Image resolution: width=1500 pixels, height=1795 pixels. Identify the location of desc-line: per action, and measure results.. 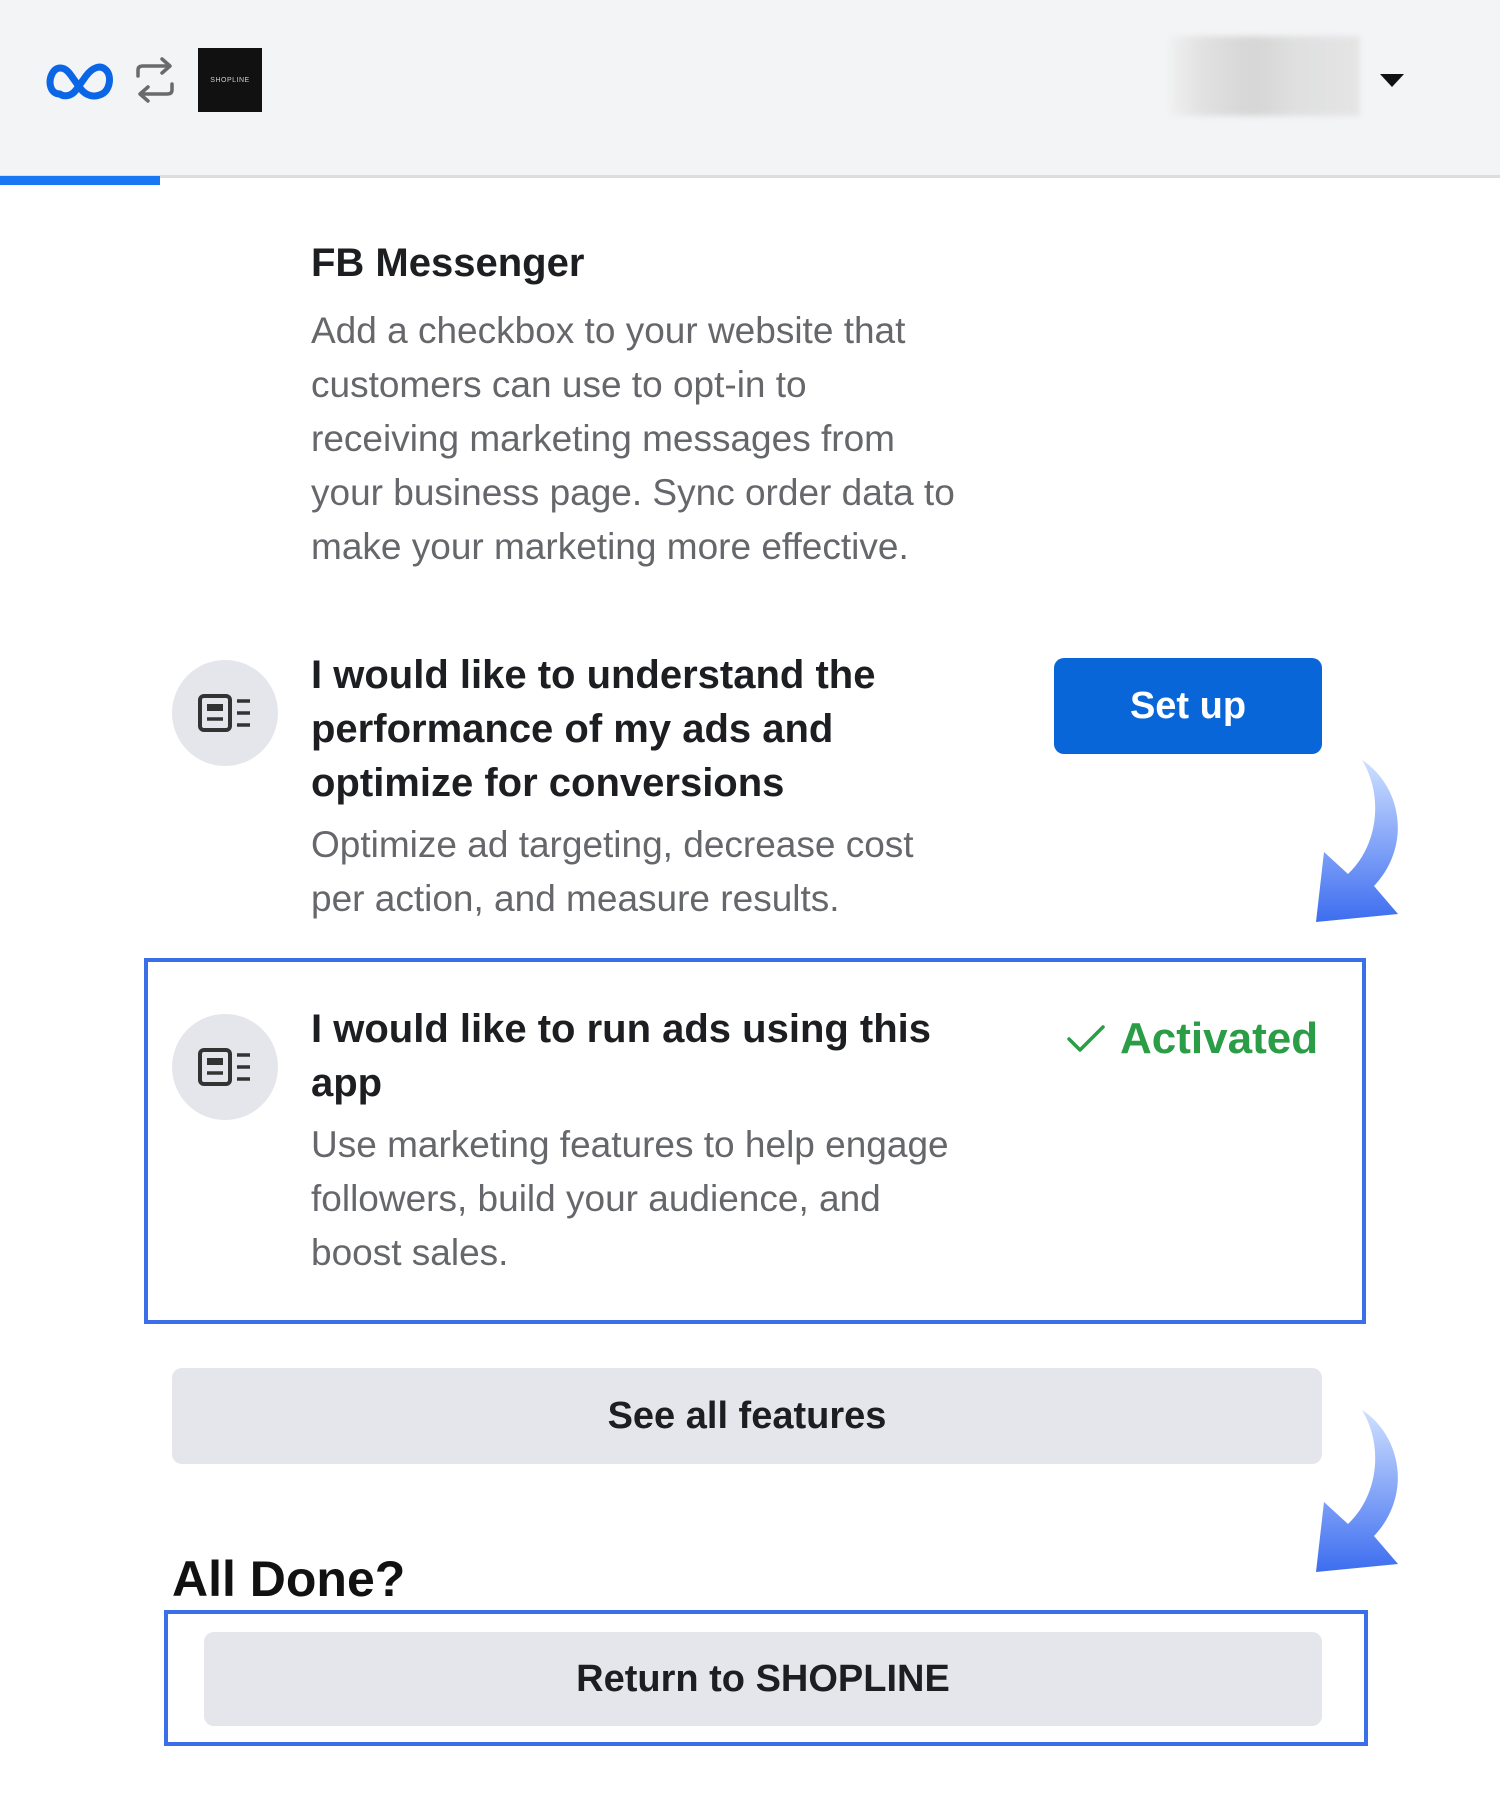
(575, 898).